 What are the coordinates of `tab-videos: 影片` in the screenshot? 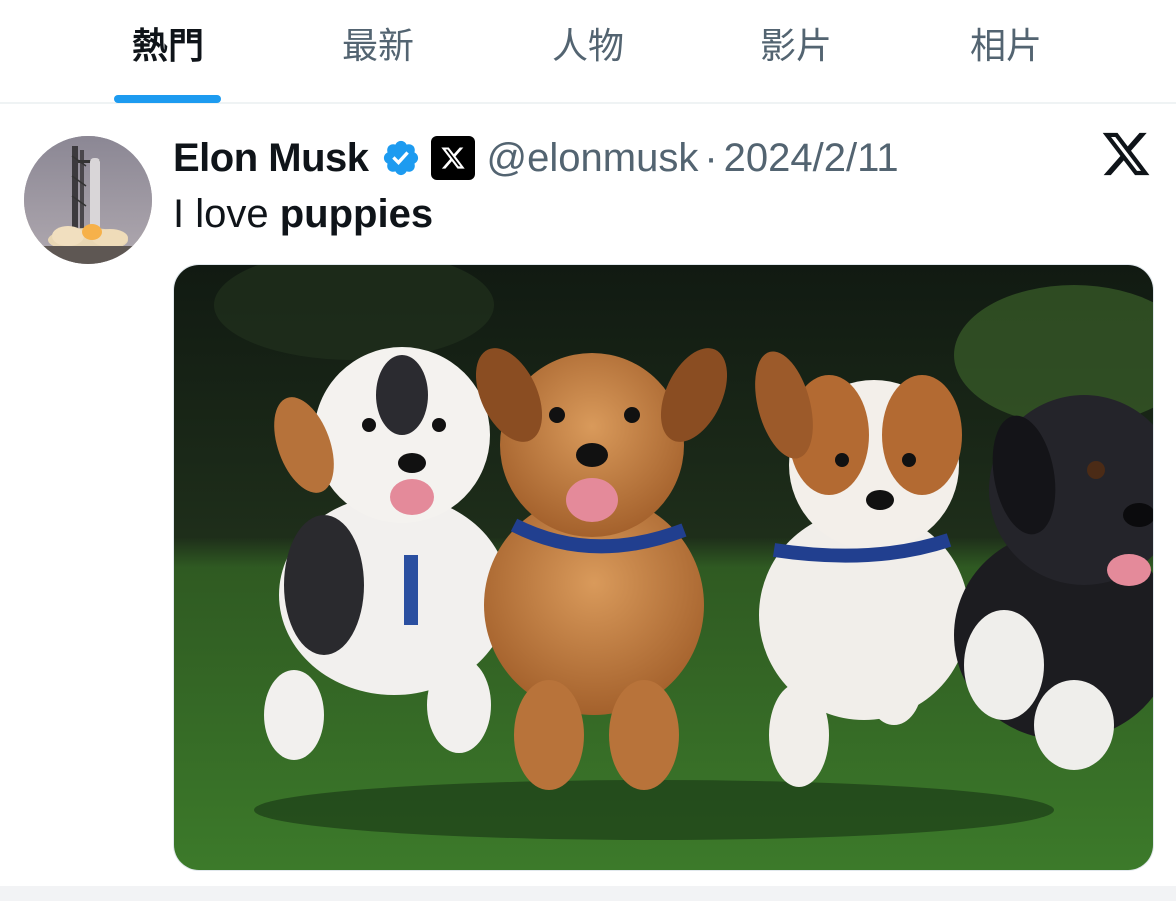 It's located at (796, 47).